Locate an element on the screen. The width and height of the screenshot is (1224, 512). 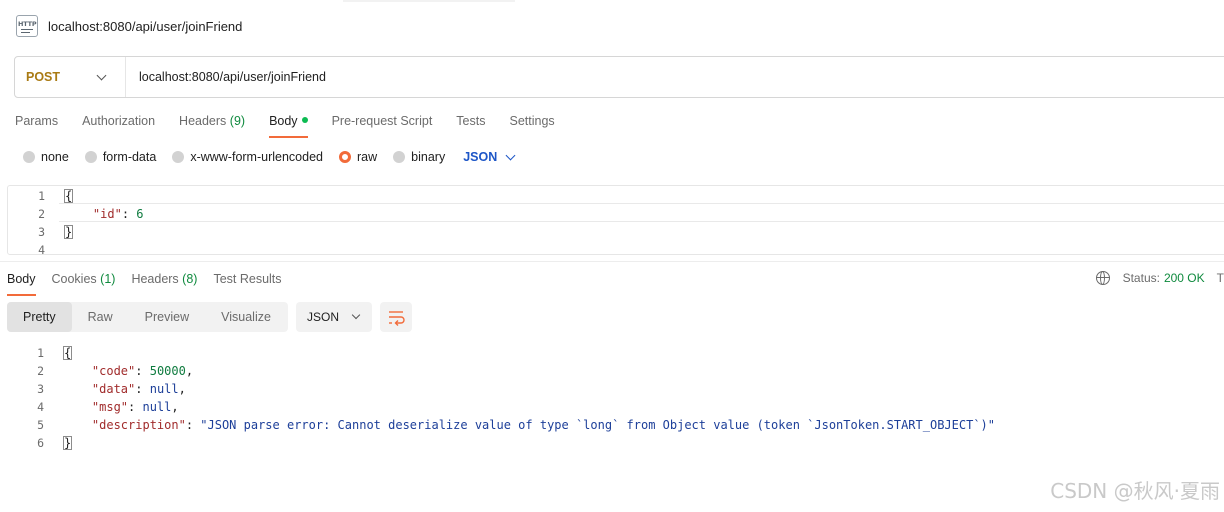
response-format-select: JSON is located at coordinates (334, 317).